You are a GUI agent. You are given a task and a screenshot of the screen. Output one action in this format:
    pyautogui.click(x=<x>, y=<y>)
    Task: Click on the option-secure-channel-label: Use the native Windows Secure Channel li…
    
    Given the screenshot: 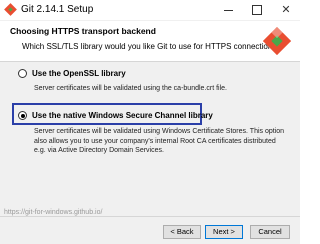 What is the action you would take?
    pyautogui.click(x=122, y=115)
    